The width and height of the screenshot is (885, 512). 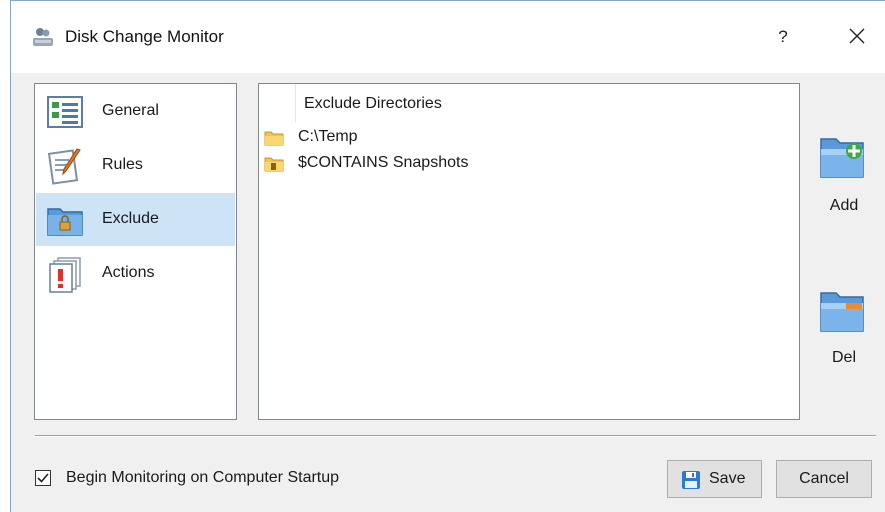 I want to click on exclude-folder-icon, so click(x=65, y=222).